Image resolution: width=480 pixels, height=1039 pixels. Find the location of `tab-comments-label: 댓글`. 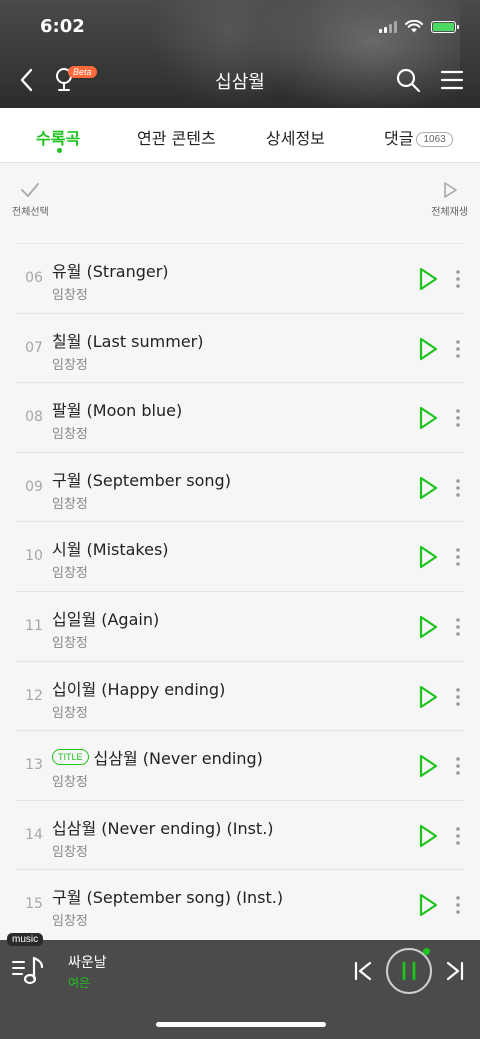

tab-comments-label: 댓글 is located at coordinates (399, 138).